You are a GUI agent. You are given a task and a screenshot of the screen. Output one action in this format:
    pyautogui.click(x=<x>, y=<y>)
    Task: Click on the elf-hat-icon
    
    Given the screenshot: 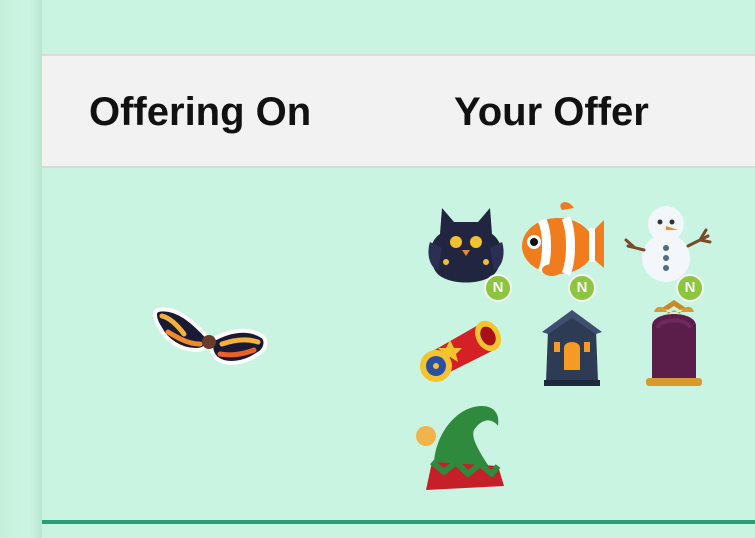 What is the action you would take?
    pyautogui.click(x=460, y=448)
    